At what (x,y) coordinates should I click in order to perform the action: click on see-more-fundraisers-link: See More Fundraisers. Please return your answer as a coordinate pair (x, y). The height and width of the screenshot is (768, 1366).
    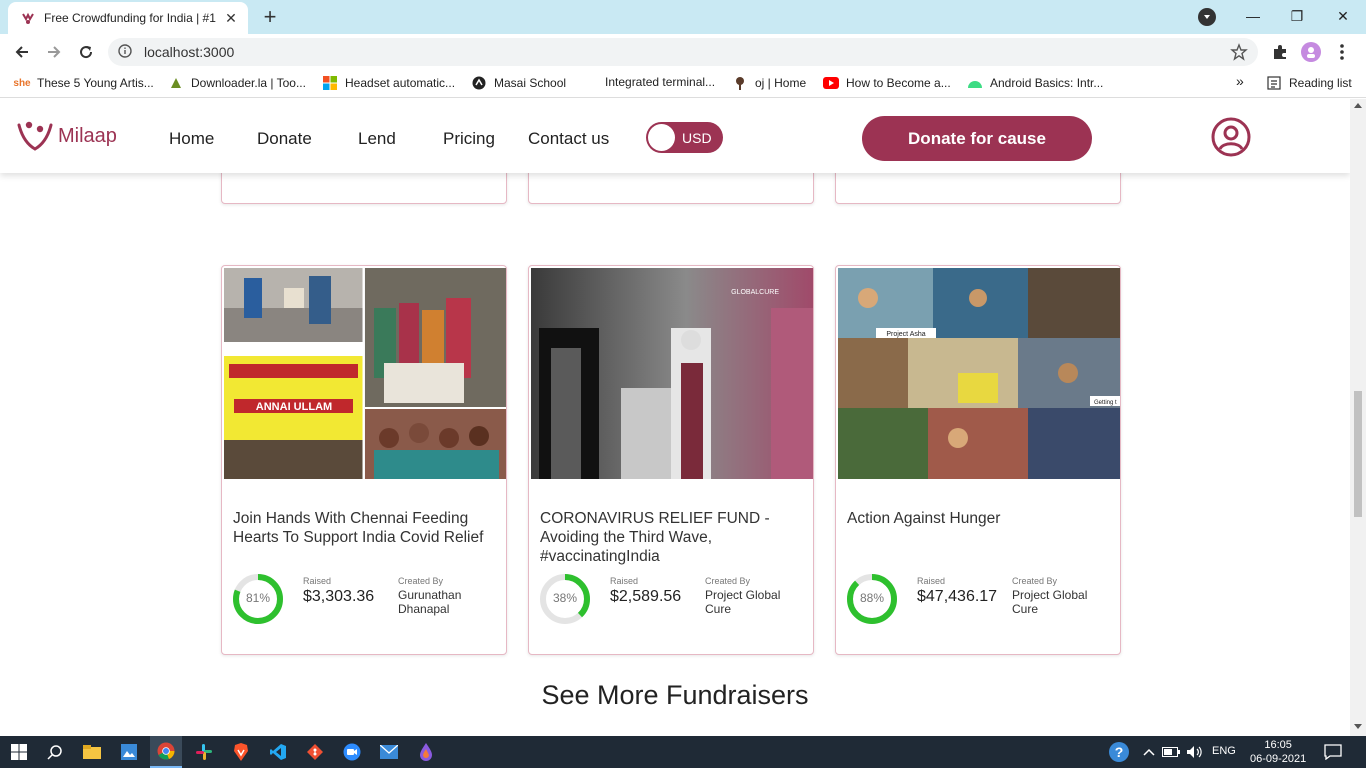
    Looking at the image, I should click on (675, 695).